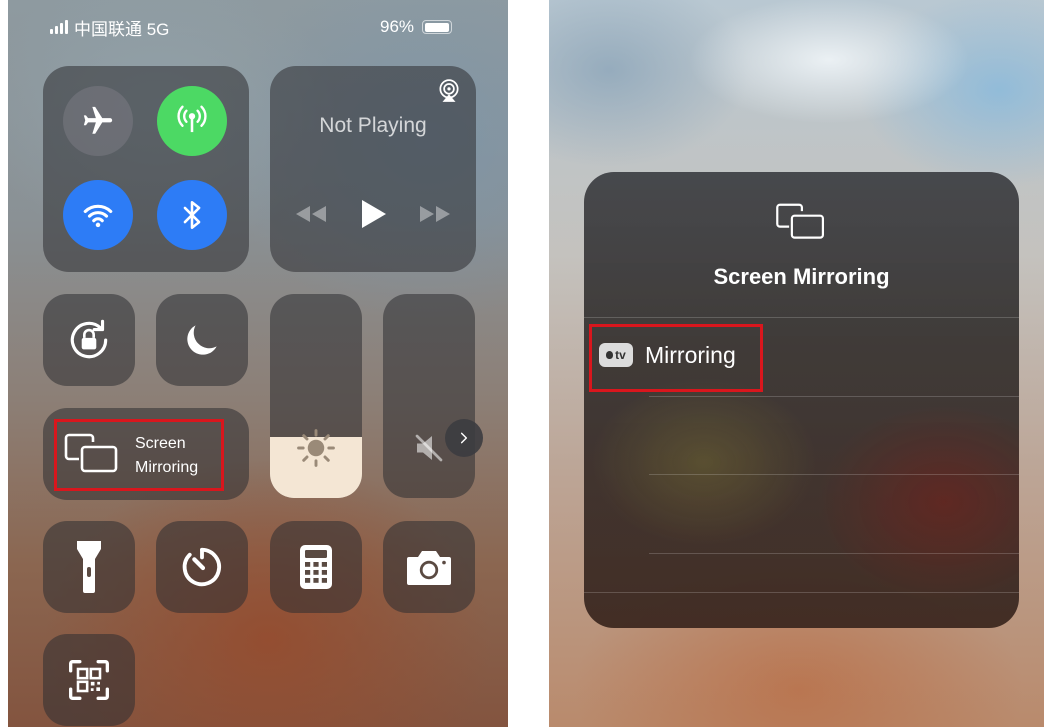  What do you see at coordinates (311, 214) in the screenshot?
I see `rewind-icon` at bounding box center [311, 214].